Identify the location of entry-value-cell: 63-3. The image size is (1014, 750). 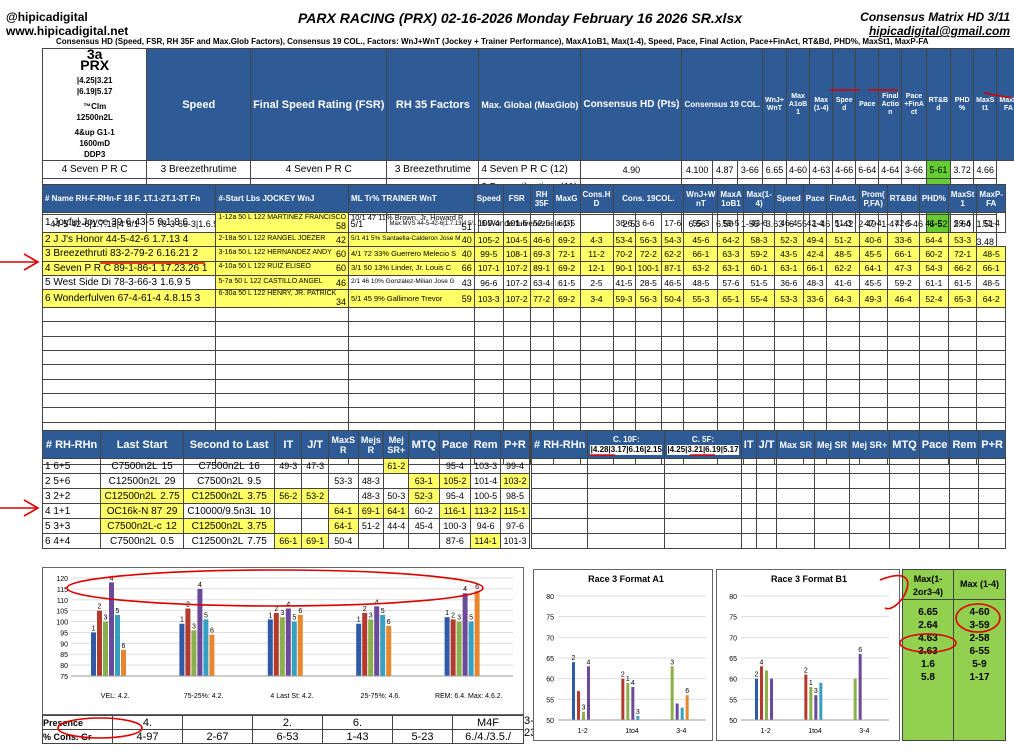
(731, 254).